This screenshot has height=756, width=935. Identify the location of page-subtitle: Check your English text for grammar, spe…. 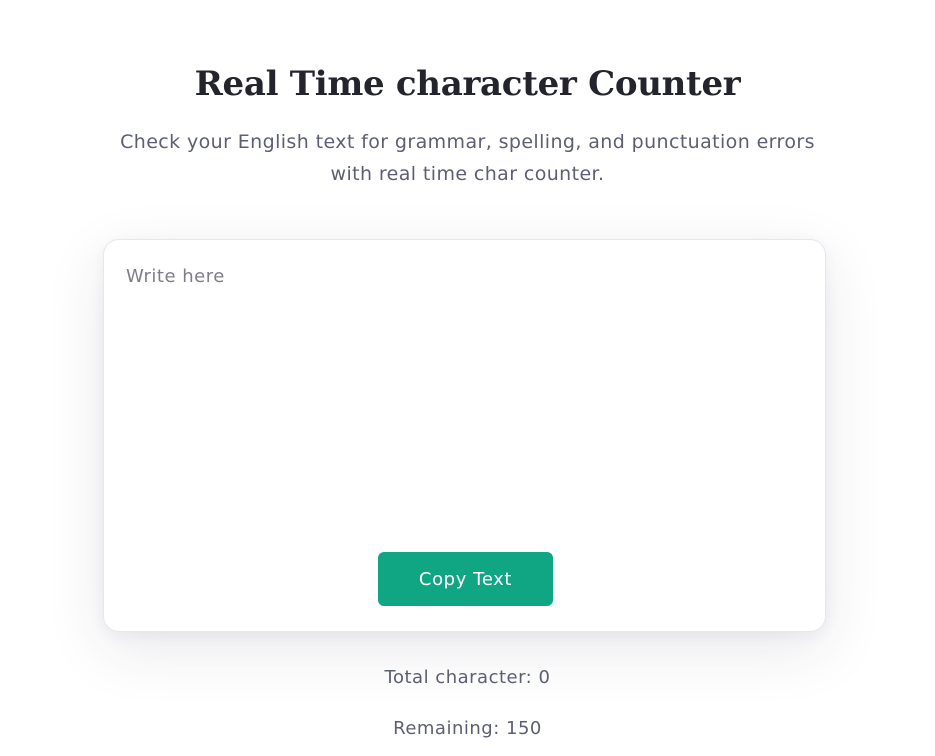
(467, 158).